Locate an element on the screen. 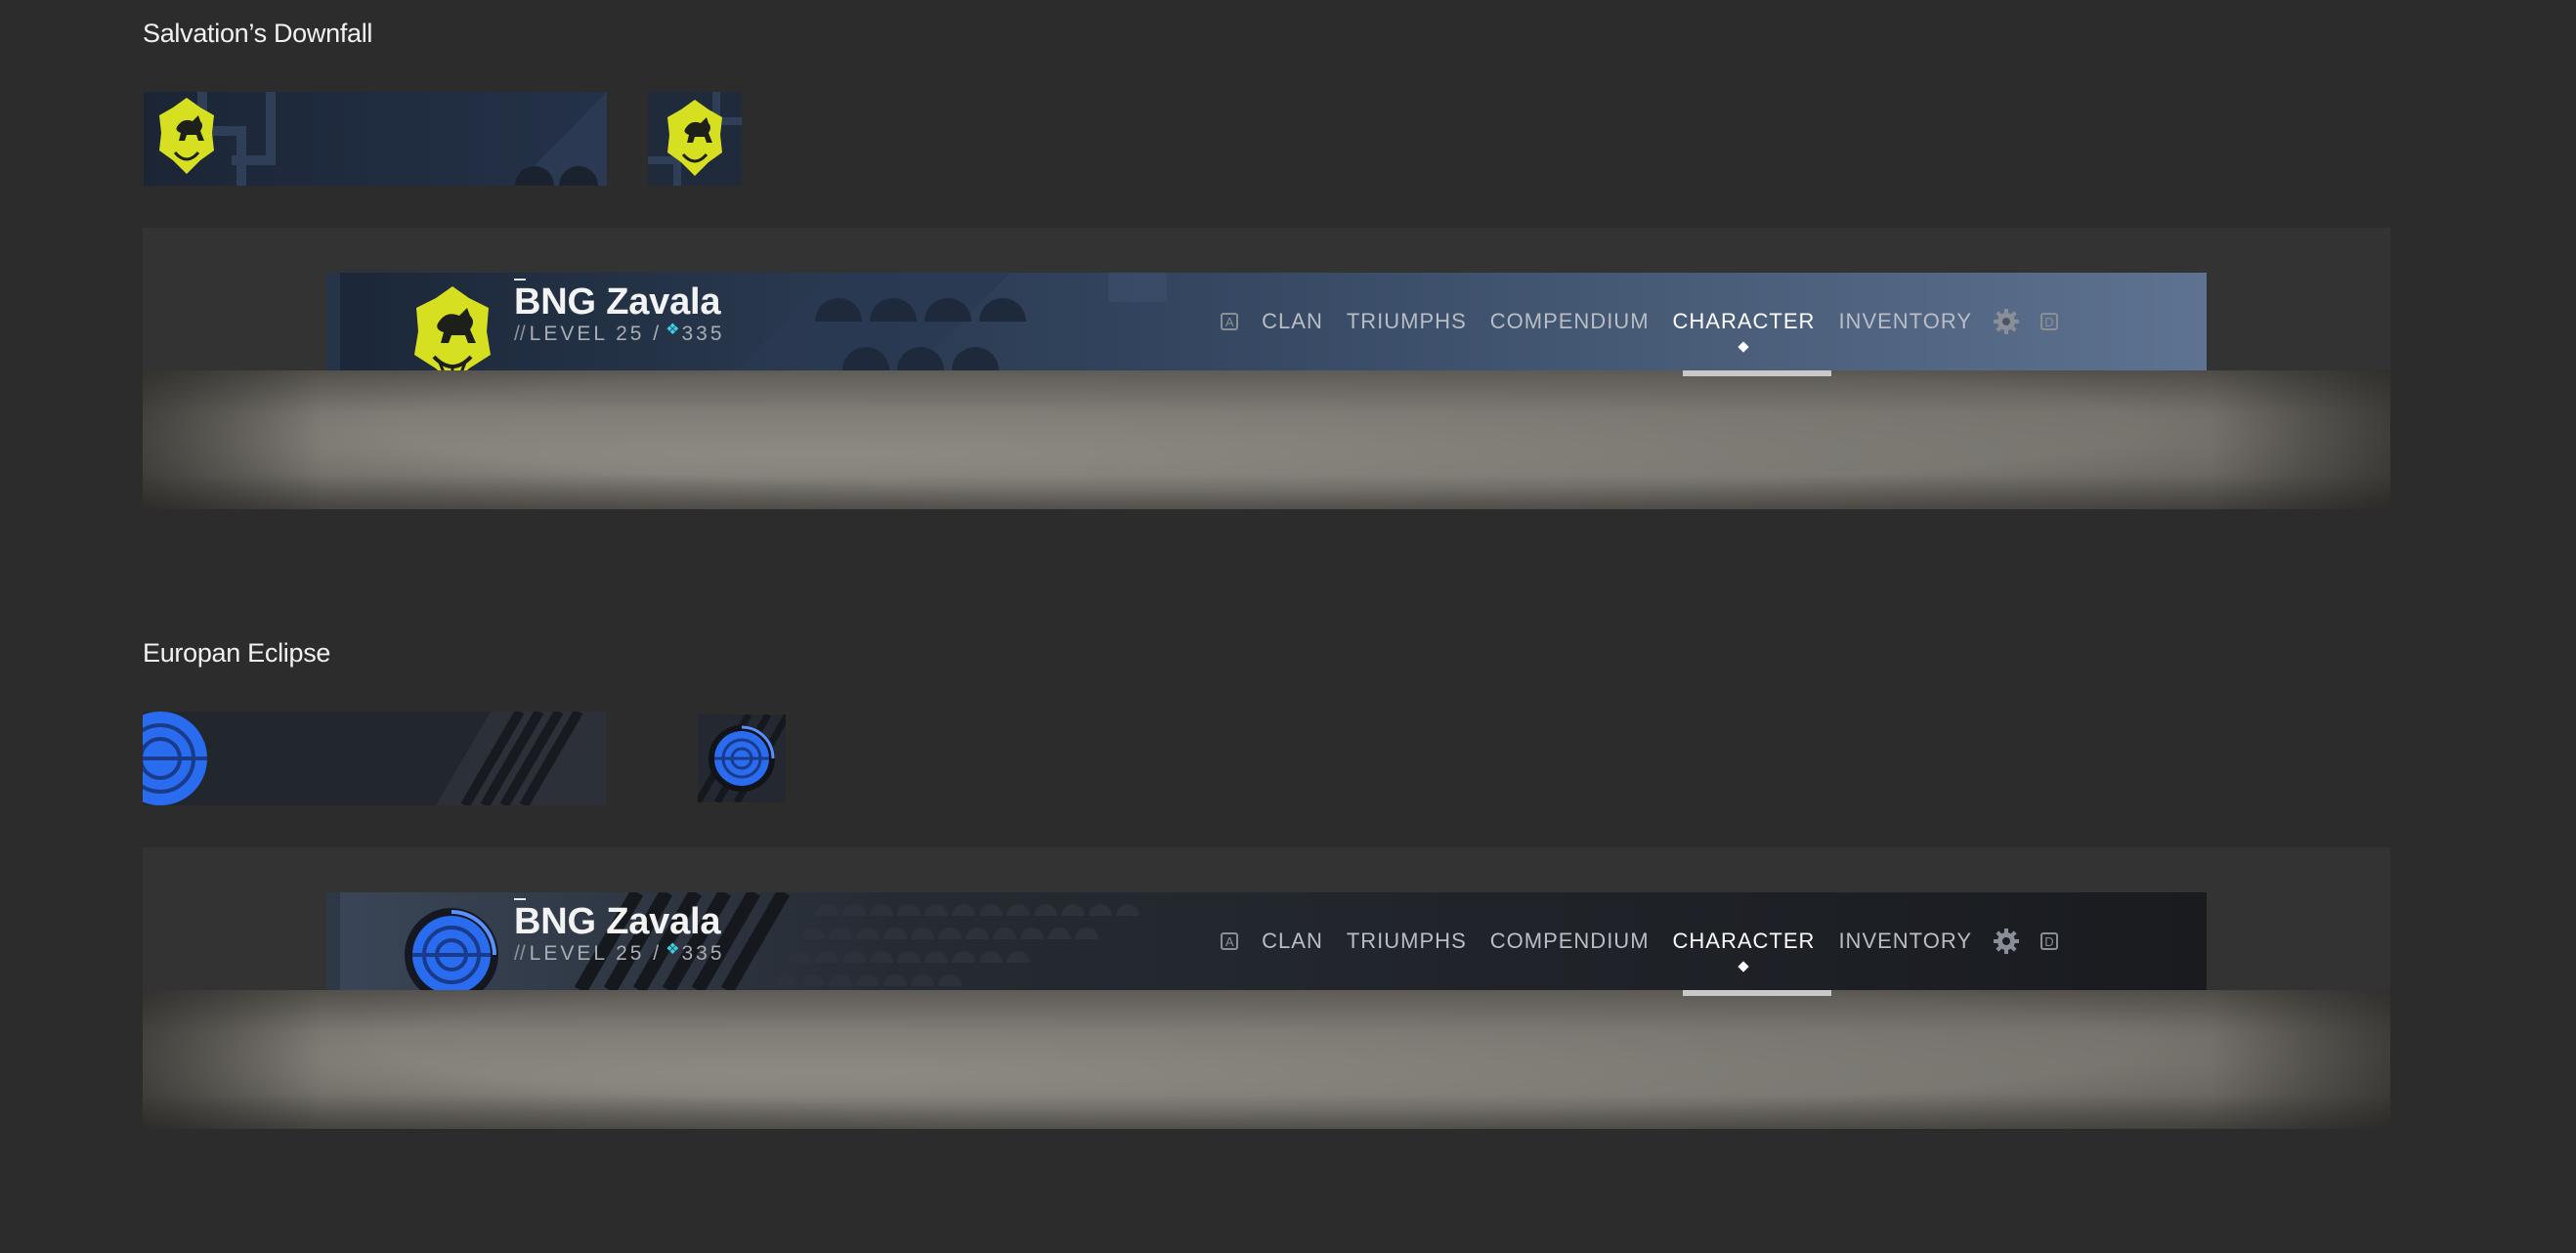 This screenshot has width=2576, height=1253. section-title: Salvation’s Downfall is located at coordinates (258, 33).